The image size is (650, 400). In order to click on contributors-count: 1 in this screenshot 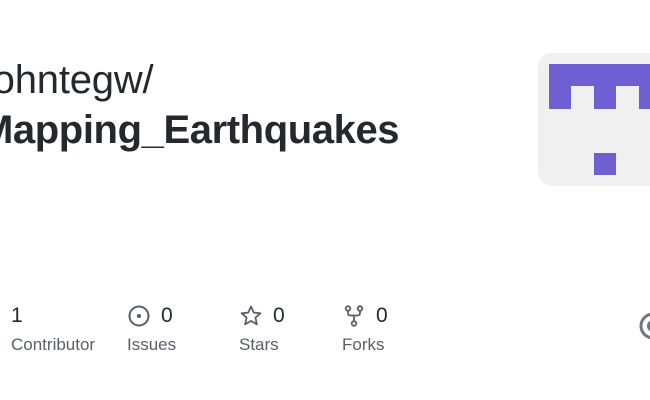, I will do `click(17, 315)`.